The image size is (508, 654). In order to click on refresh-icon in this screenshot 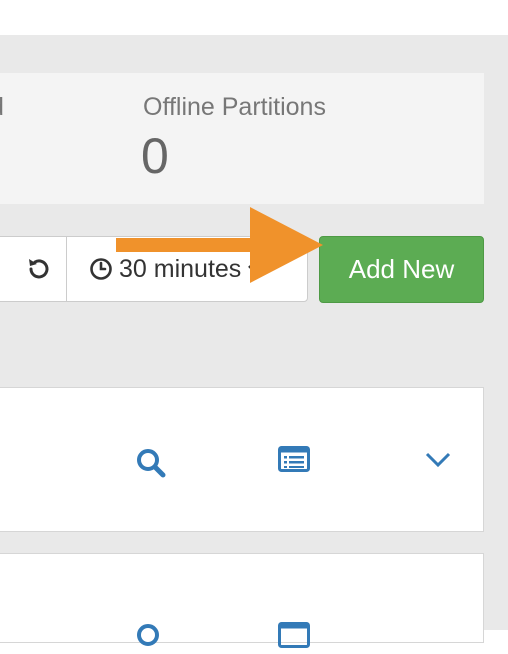, I will do `click(39, 269)`.